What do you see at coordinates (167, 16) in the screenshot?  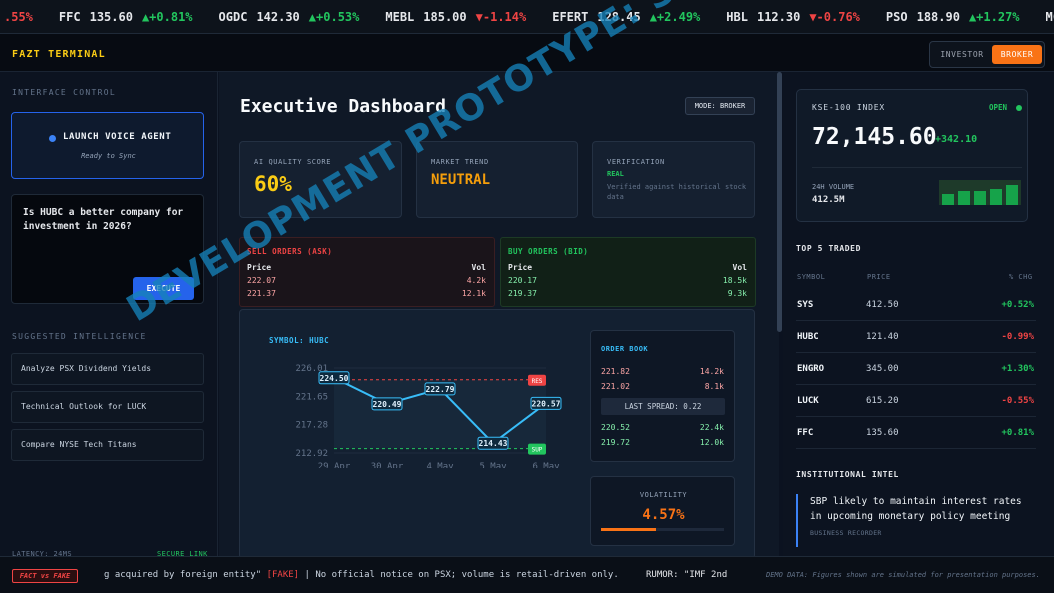 I see `ticker-change: ▲+0.81%` at bounding box center [167, 16].